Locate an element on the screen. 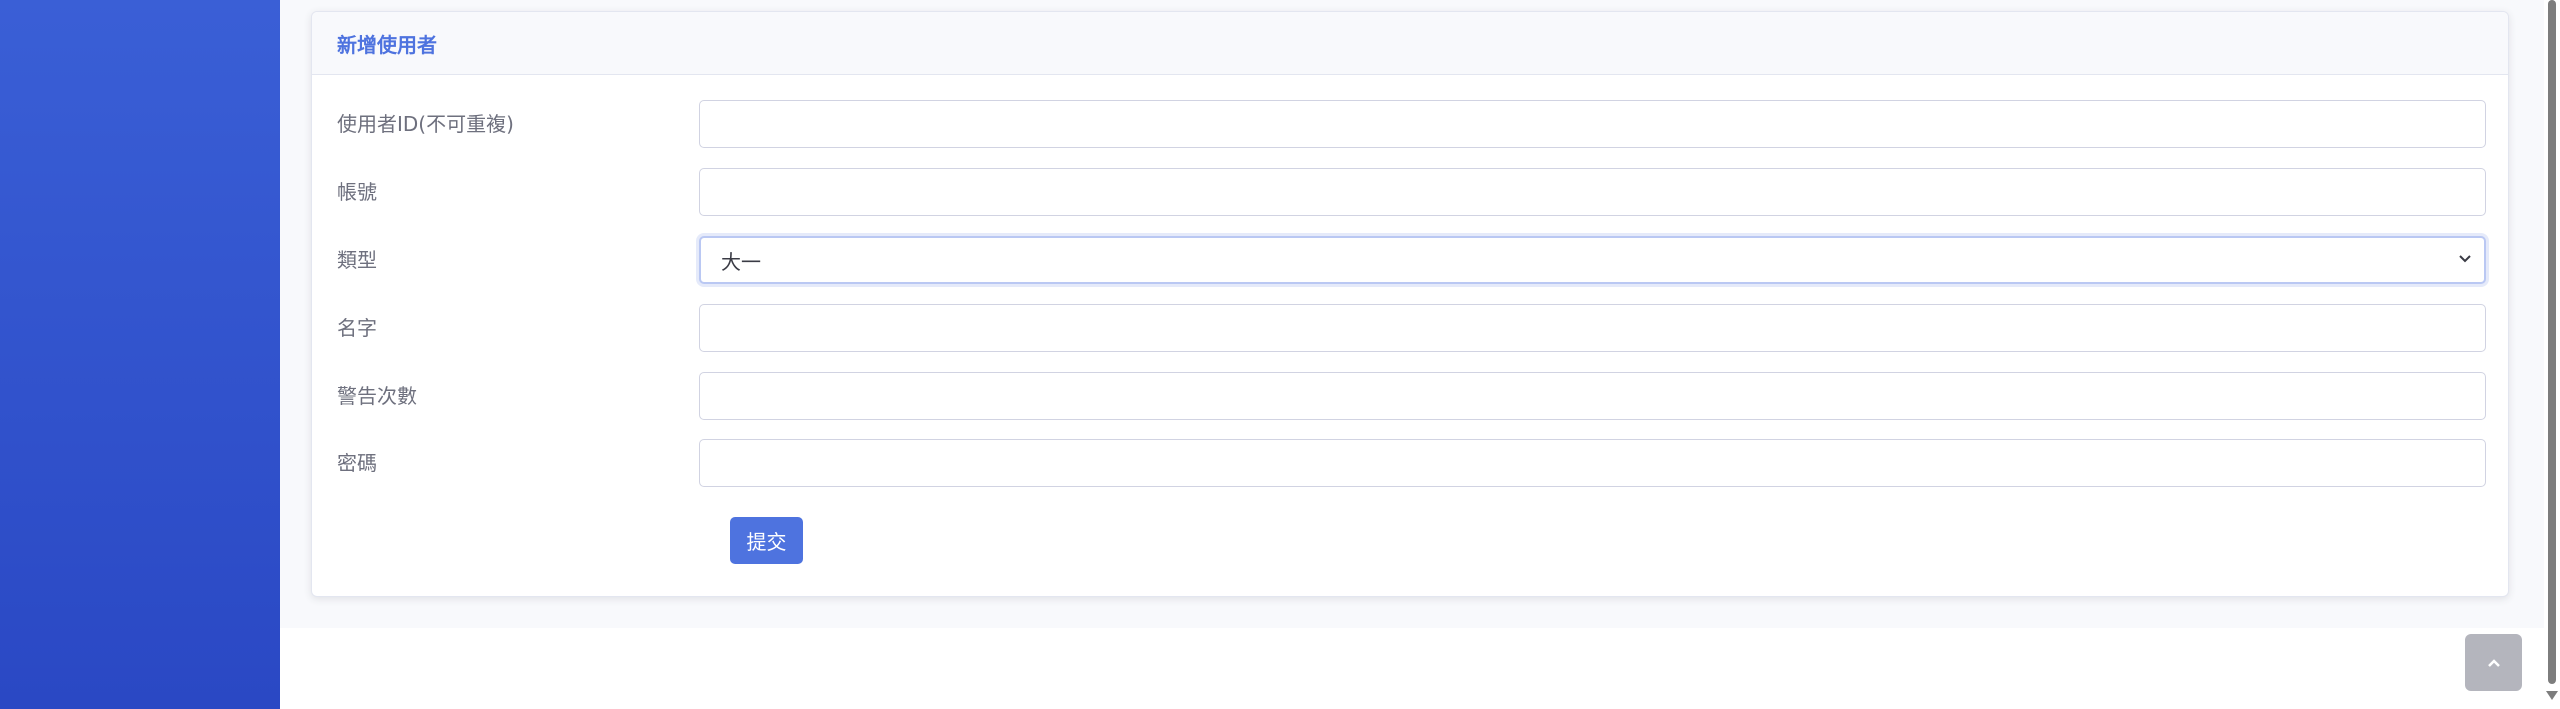  scrollbar-thumb is located at coordinates (2552, 342).